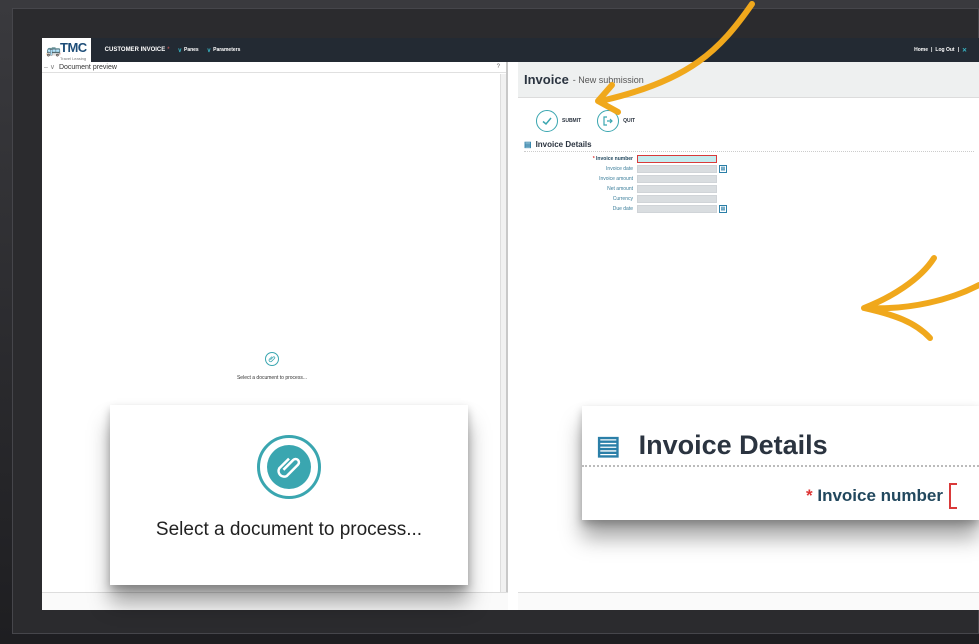 The image size is (979, 644). I want to click on menu-panes: ∨ Panes, so click(188, 50).